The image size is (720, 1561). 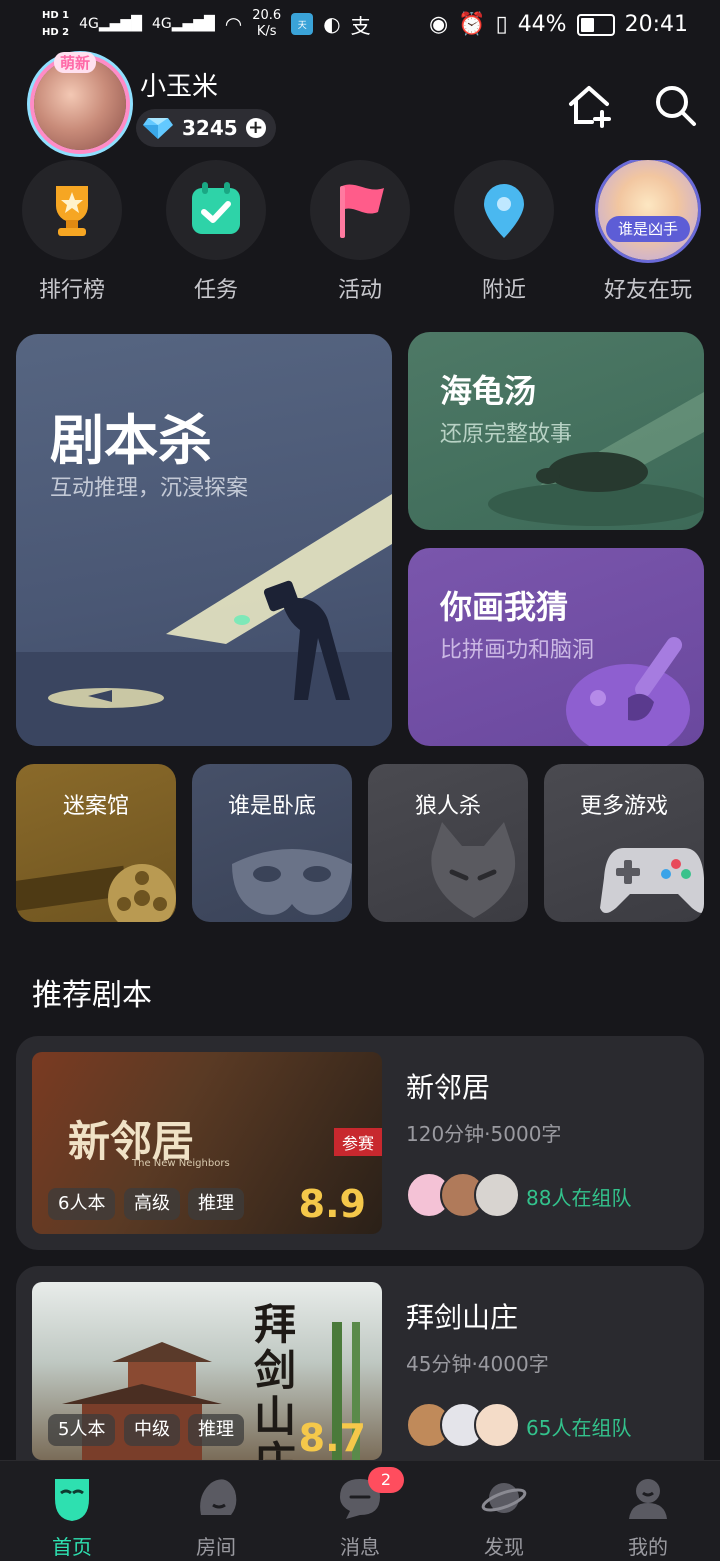 What do you see at coordinates (504, 210) in the screenshot?
I see `location-icon` at bounding box center [504, 210].